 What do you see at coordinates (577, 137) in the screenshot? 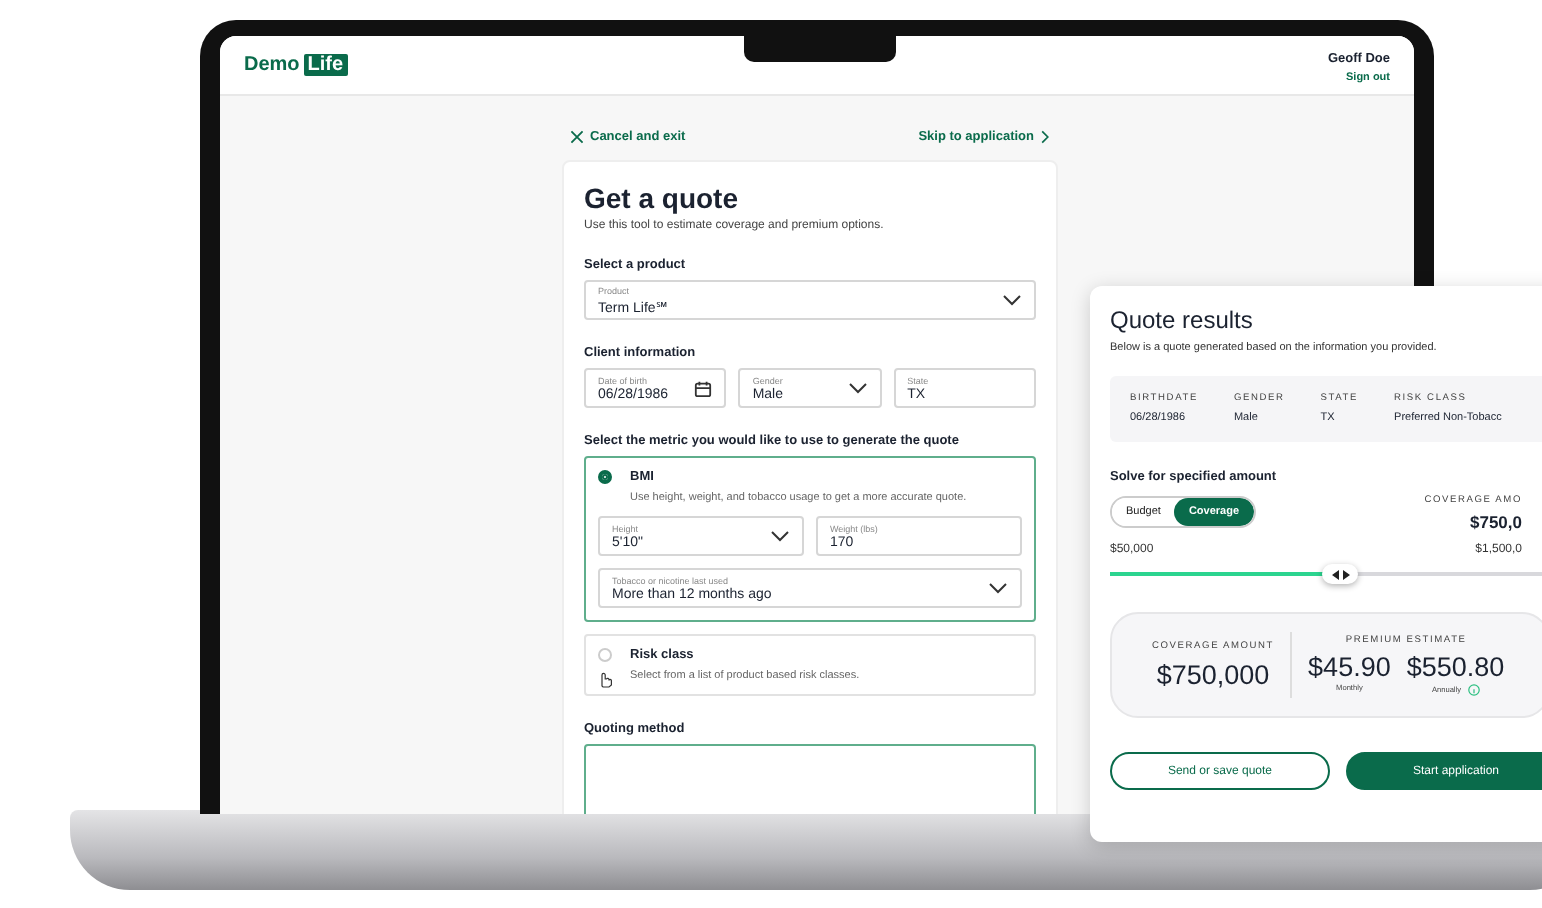
I see `close-icon` at bounding box center [577, 137].